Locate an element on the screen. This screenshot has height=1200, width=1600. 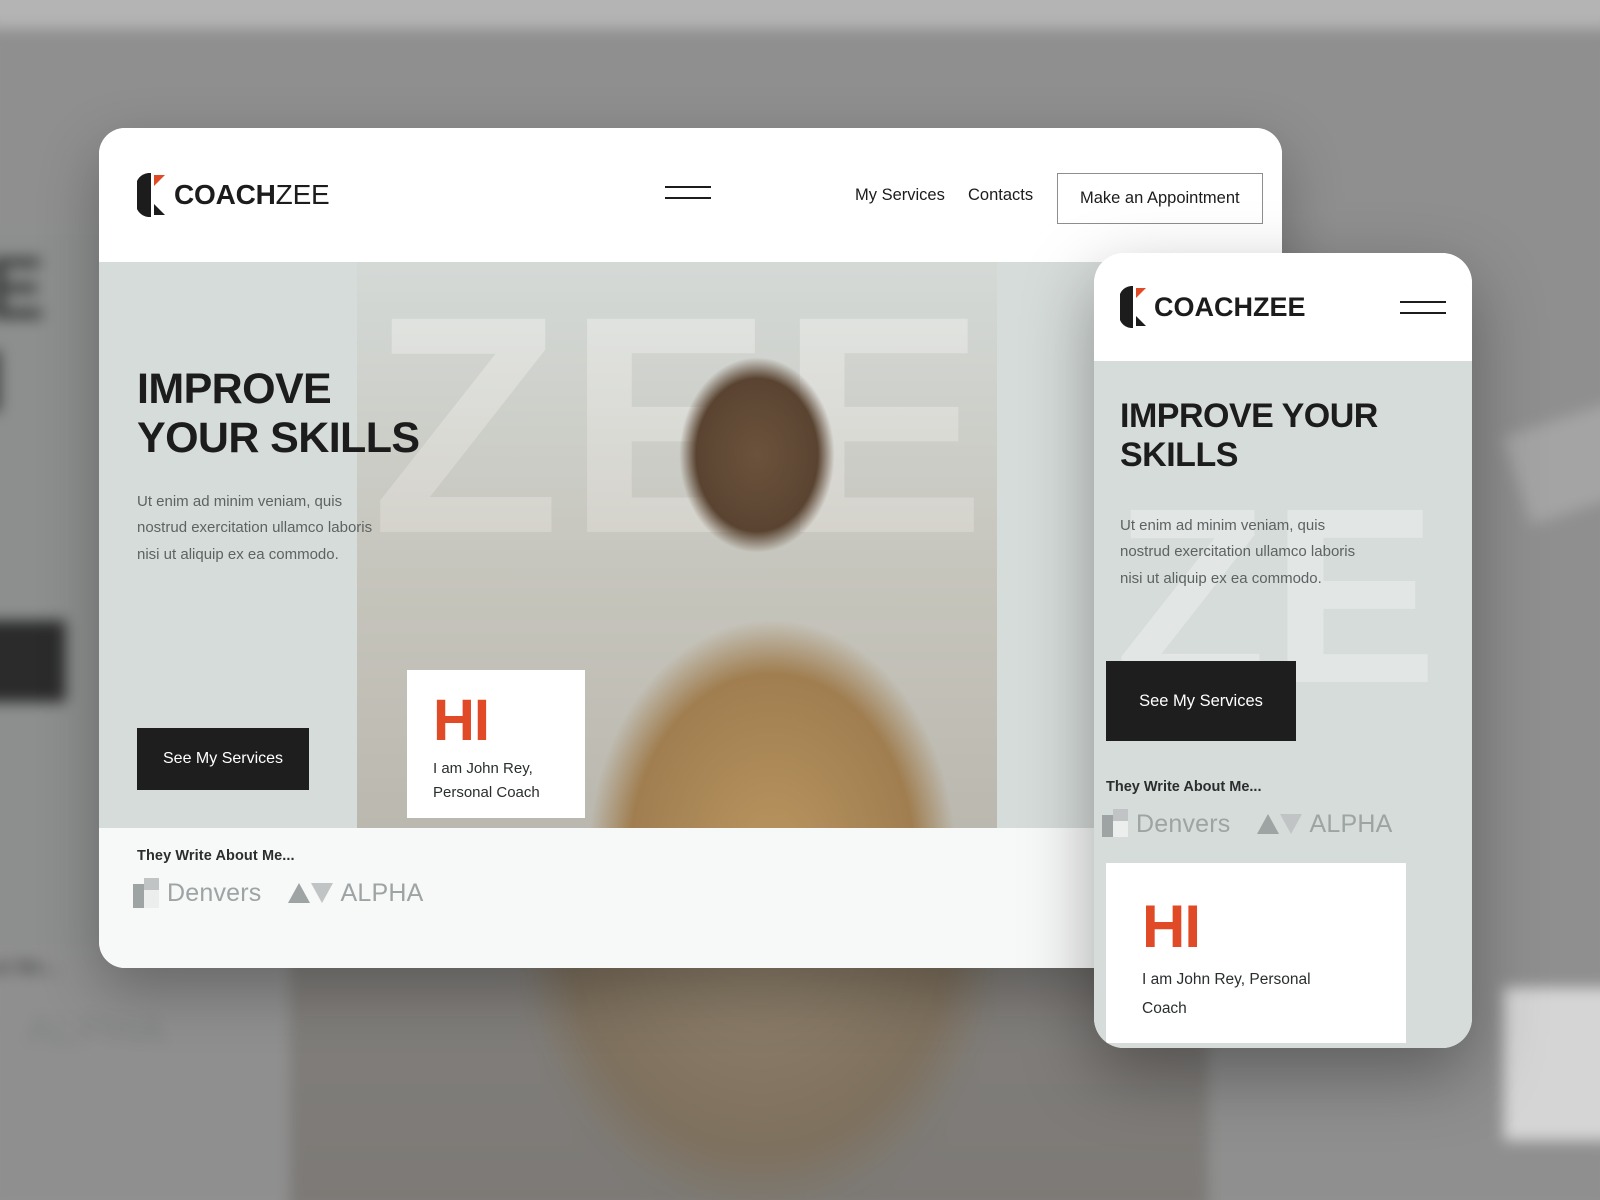
brand-name-denvers: Denvers is located at coordinates (214, 892).